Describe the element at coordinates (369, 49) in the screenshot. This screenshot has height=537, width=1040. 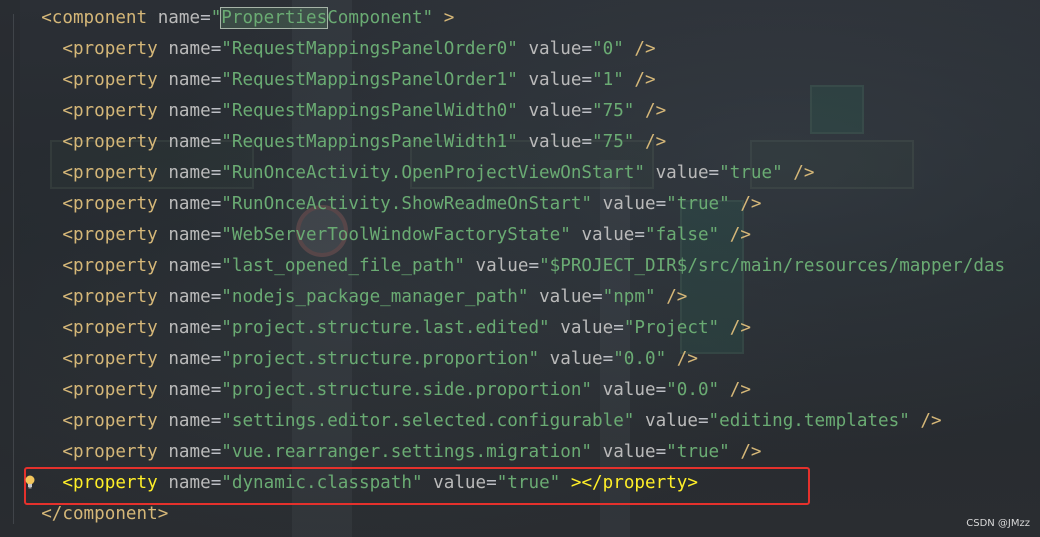
I see `attribute-value: "RequestMappingsPanelOrder0"` at that location.